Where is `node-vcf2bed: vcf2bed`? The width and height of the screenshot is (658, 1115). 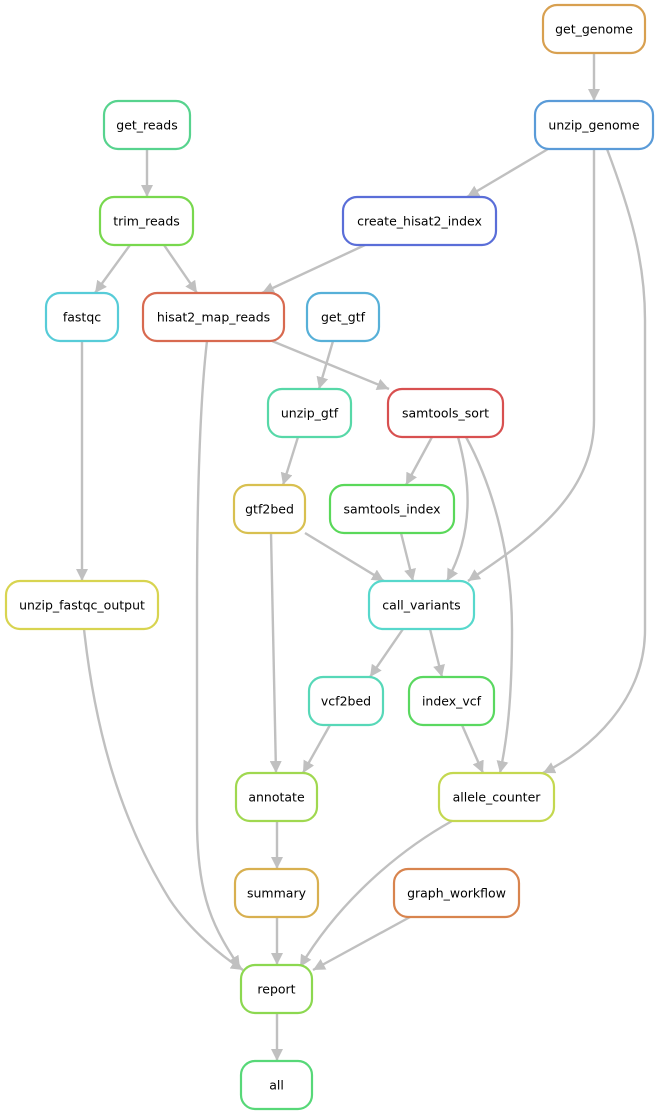
node-vcf2bed: vcf2bed is located at coordinates (346, 701).